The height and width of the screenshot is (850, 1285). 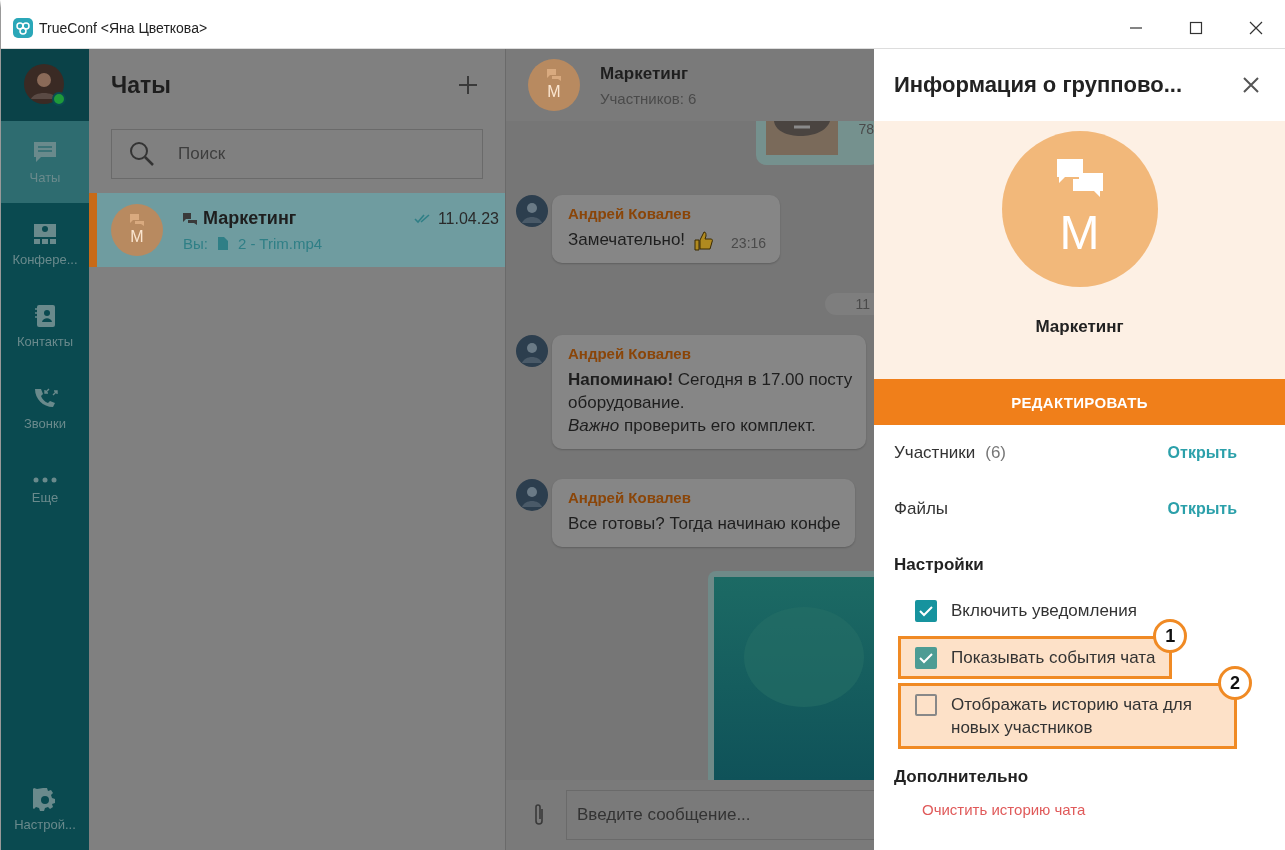 What do you see at coordinates (962, 777) in the screenshot?
I see `additional-heading: Дополнительно` at bounding box center [962, 777].